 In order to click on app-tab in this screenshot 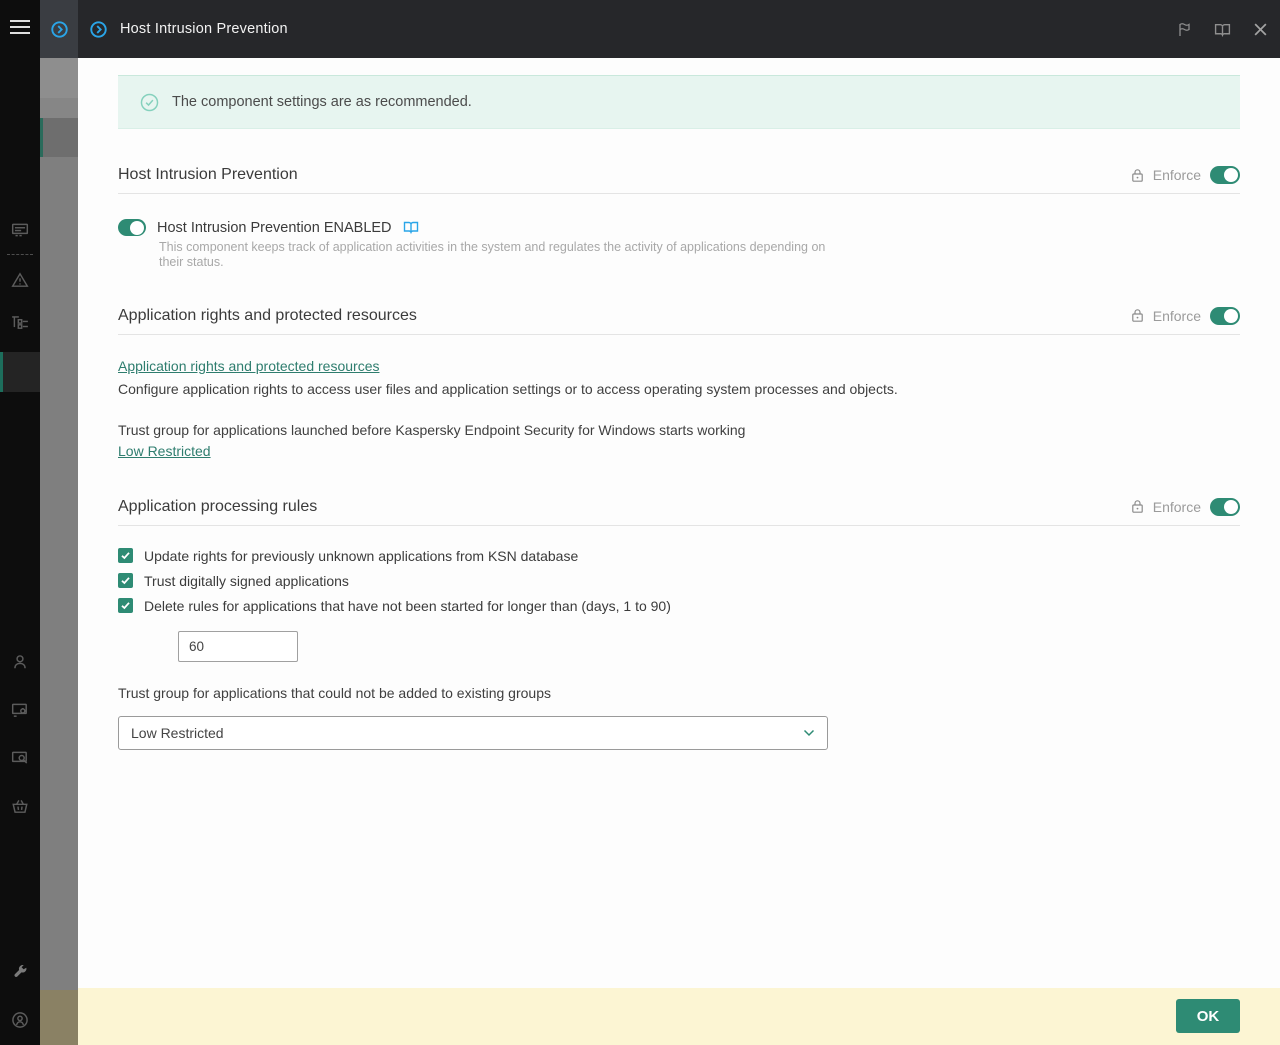, I will do `click(59, 29)`.